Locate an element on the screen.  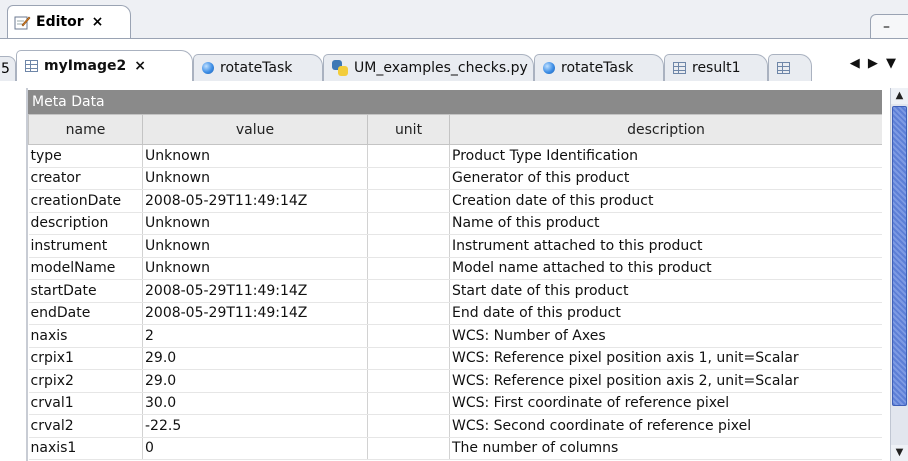
cell-value: 30.0 is located at coordinates (255, 403).